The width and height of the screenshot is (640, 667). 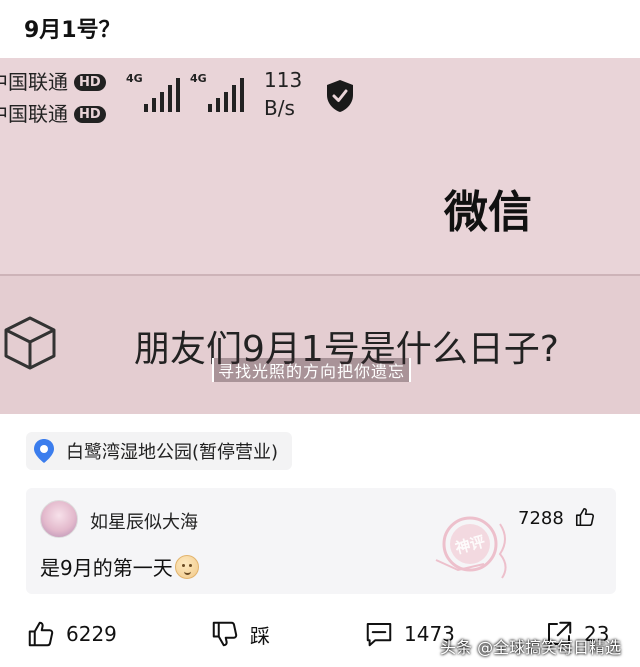 I want to click on video-subtitle: 寻找光照的方向把你遗忘, so click(x=312, y=370).